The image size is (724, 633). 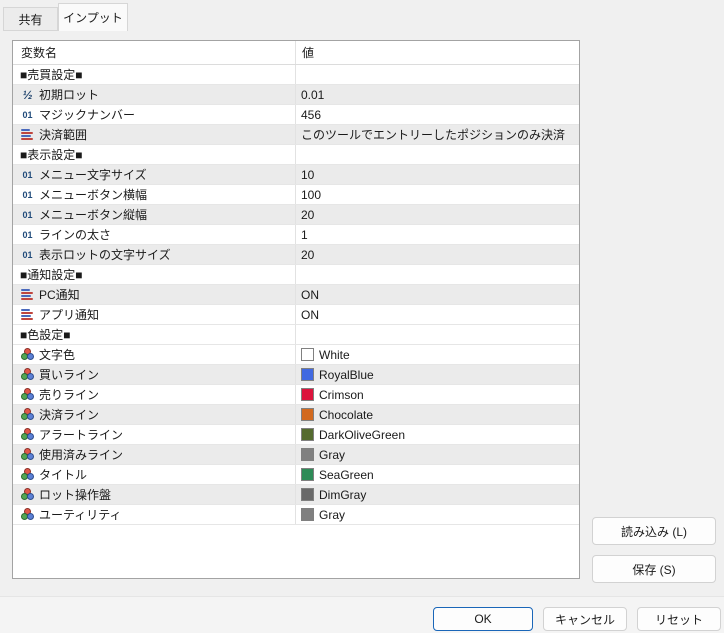 What do you see at coordinates (51, 155) in the screenshot?
I see `parameter-name-label: ■表示設定■` at bounding box center [51, 155].